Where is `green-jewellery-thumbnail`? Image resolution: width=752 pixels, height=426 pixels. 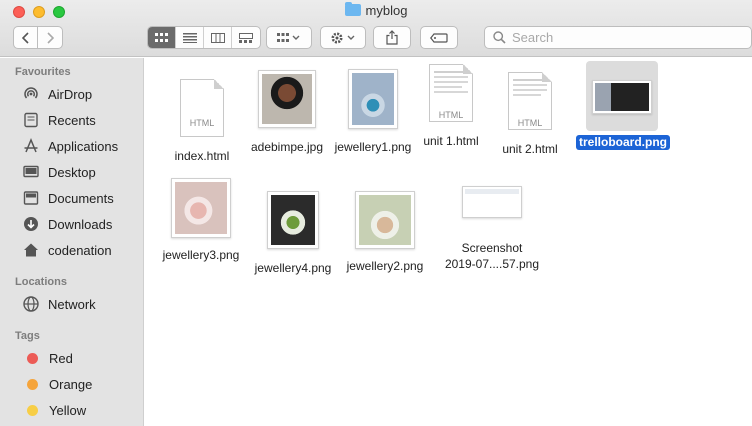
green-jewellery-thumbnail is located at coordinates (293, 220).